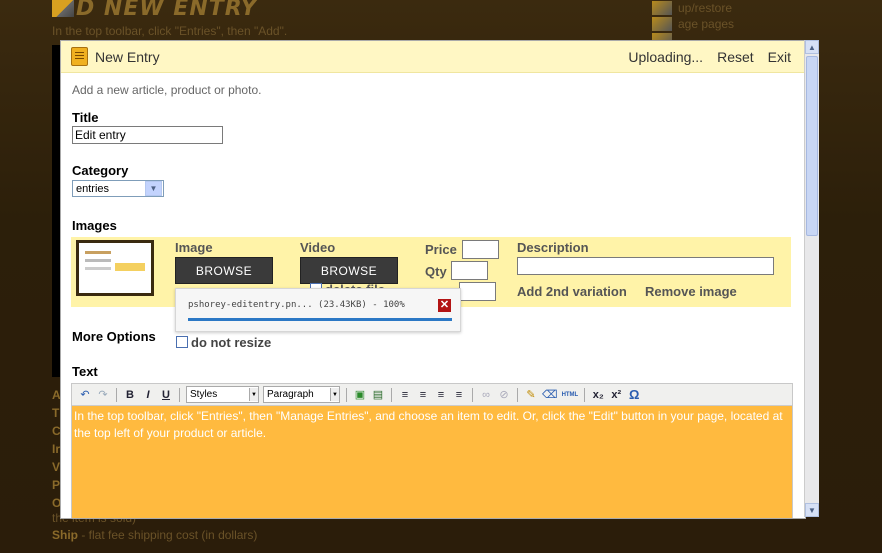 The height and width of the screenshot is (553, 882). What do you see at coordinates (65, 535) in the screenshot?
I see `ship-label: Ship` at bounding box center [65, 535].